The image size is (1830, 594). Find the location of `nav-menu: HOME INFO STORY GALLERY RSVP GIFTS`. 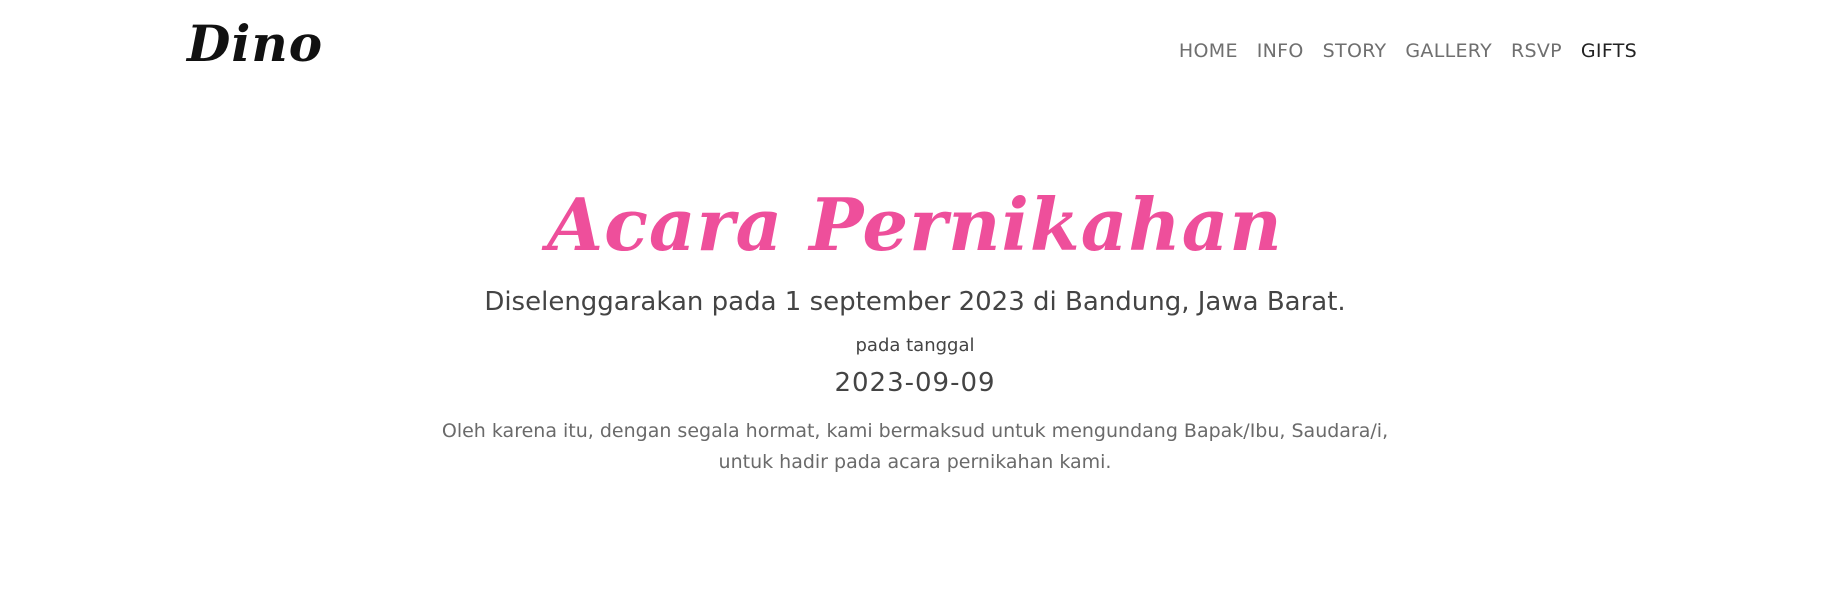

nav-menu: HOME INFO STORY GALLERY RSVP GIFTS is located at coordinates (1408, 51).